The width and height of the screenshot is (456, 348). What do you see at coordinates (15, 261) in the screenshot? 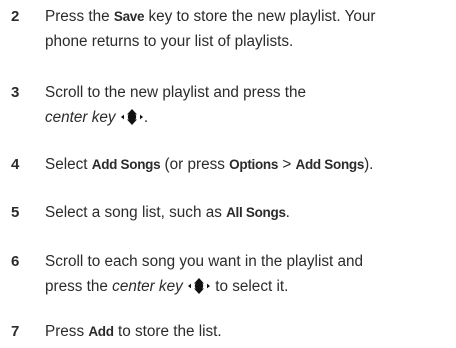
I see `step-number: 6` at bounding box center [15, 261].